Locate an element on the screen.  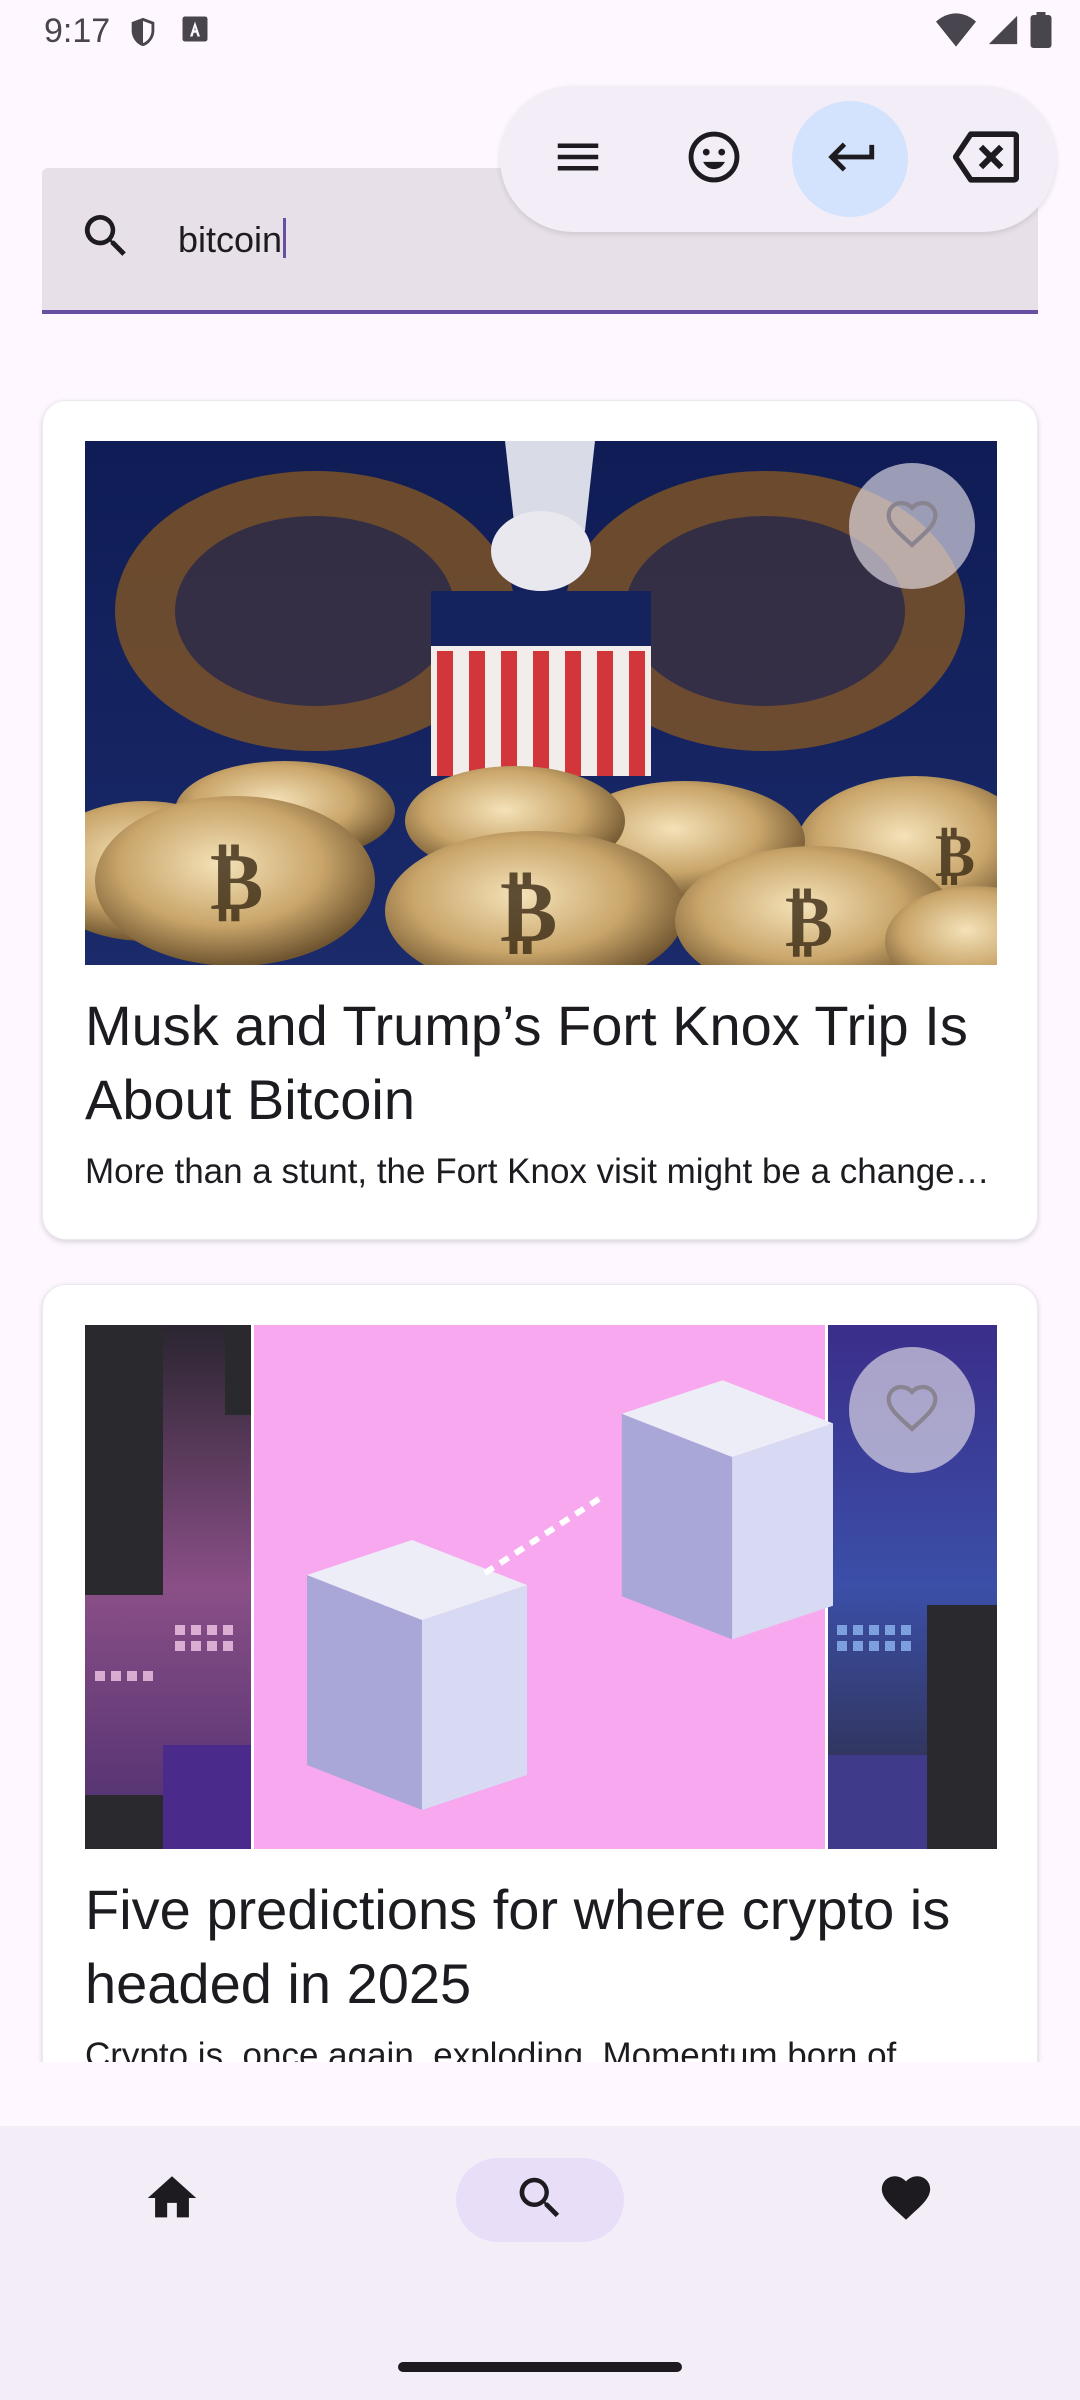
status-time: 9:17 is located at coordinates (77, 31).